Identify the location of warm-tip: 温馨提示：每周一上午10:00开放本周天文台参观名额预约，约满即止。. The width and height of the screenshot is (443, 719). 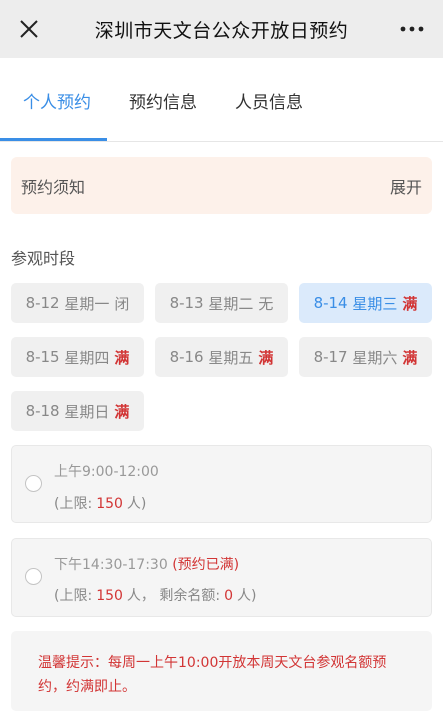
(221, 671).